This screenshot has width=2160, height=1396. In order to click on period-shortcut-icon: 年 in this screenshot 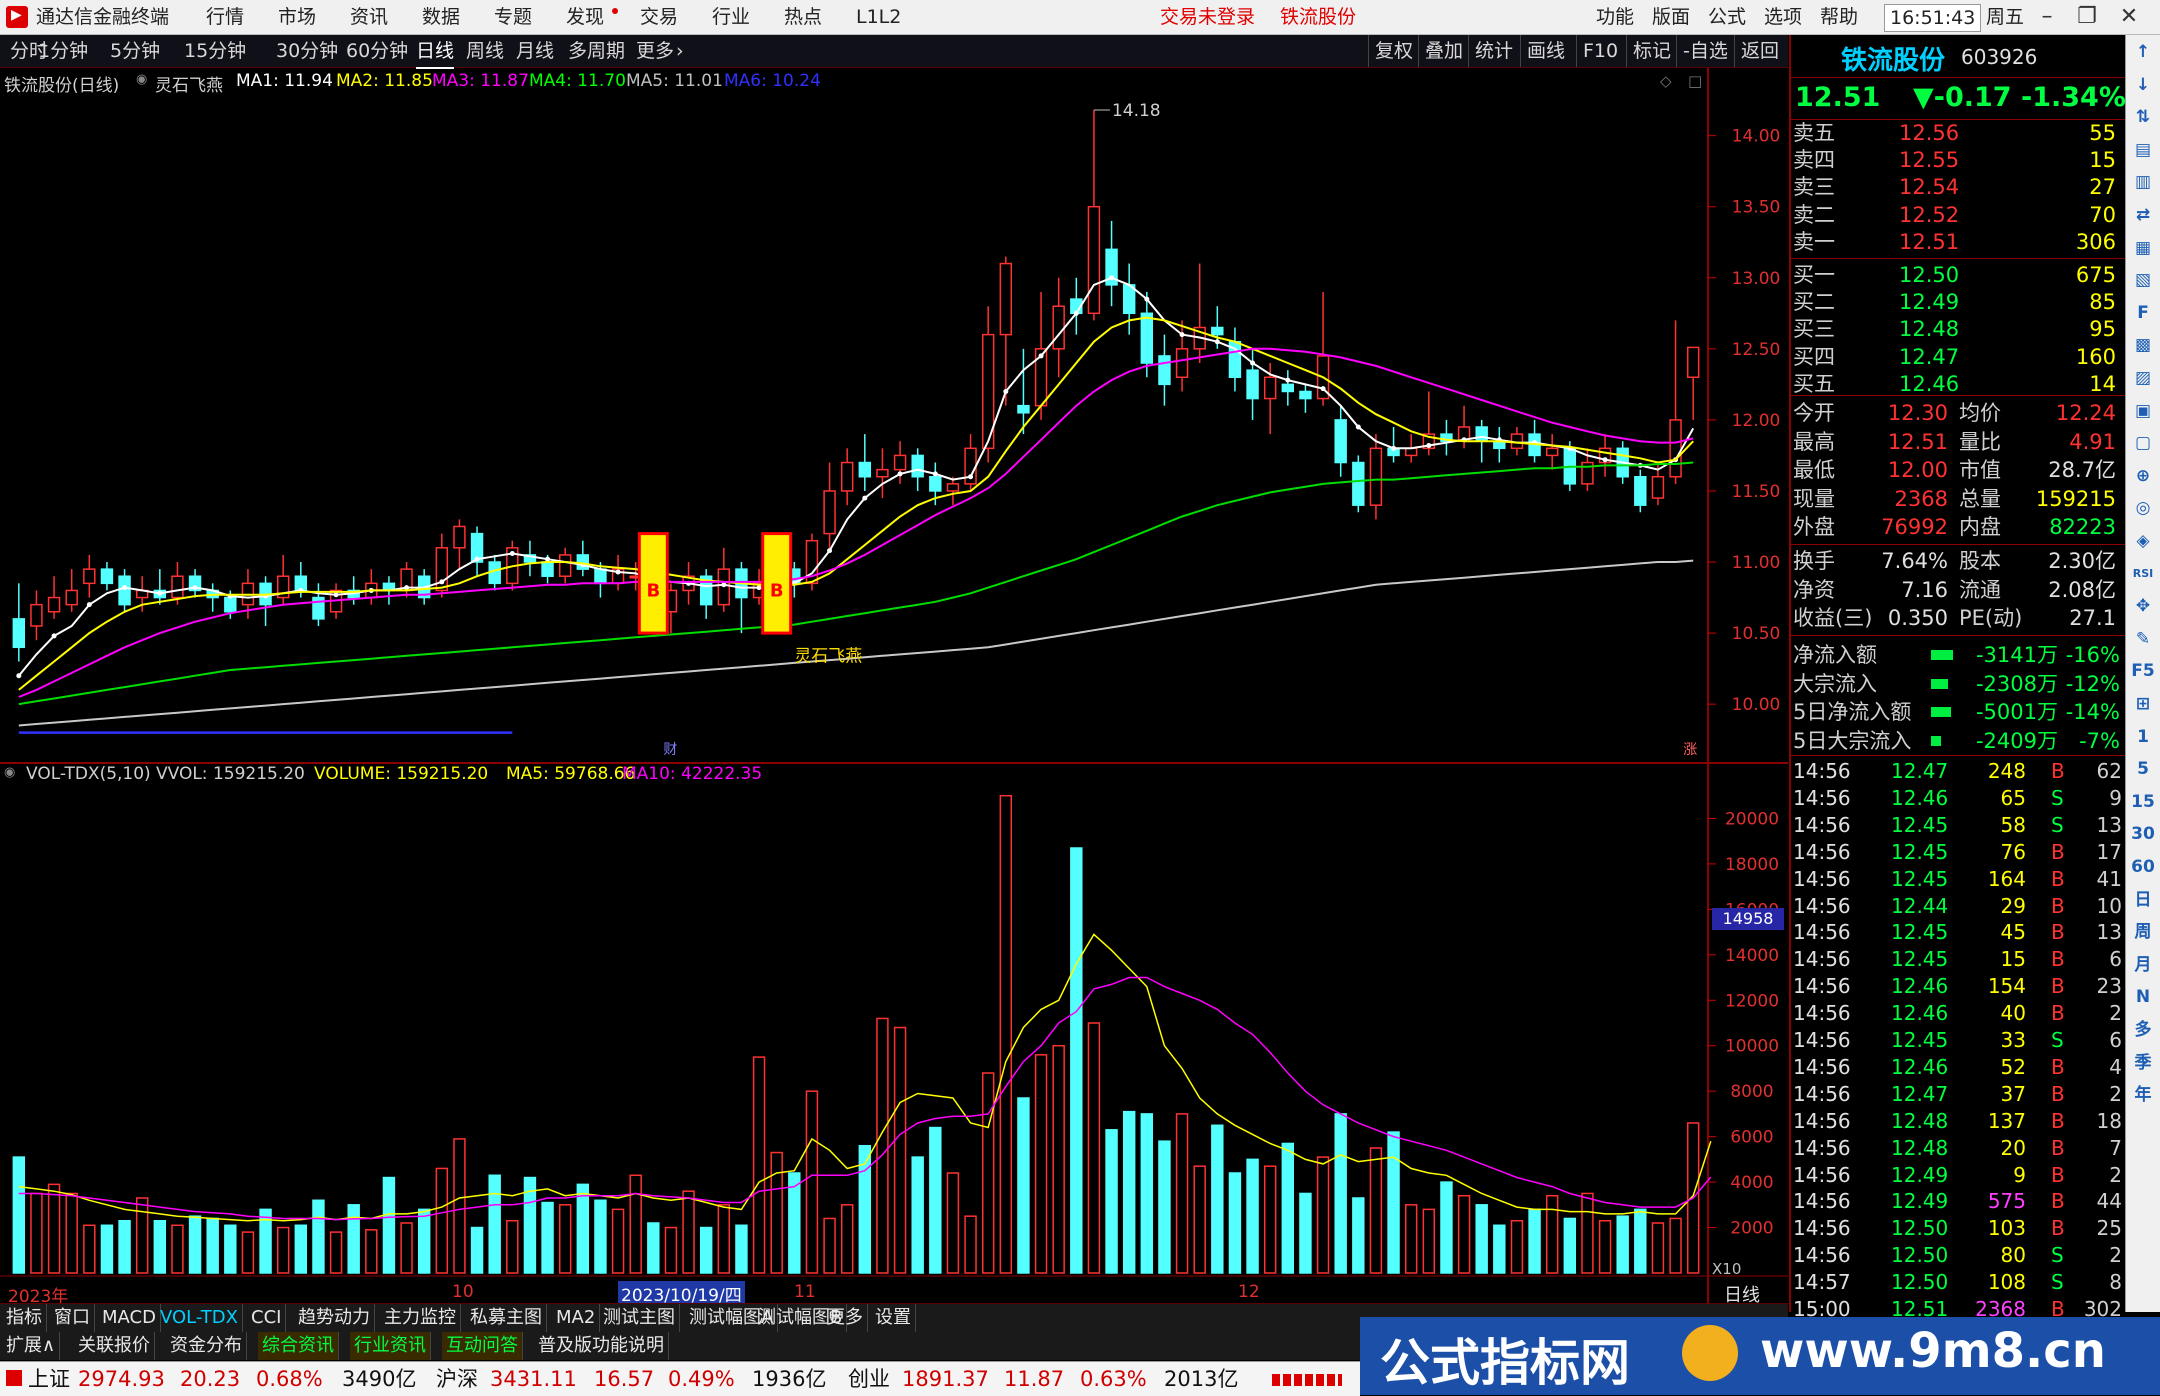, I will do `click(2143, 1095)`.